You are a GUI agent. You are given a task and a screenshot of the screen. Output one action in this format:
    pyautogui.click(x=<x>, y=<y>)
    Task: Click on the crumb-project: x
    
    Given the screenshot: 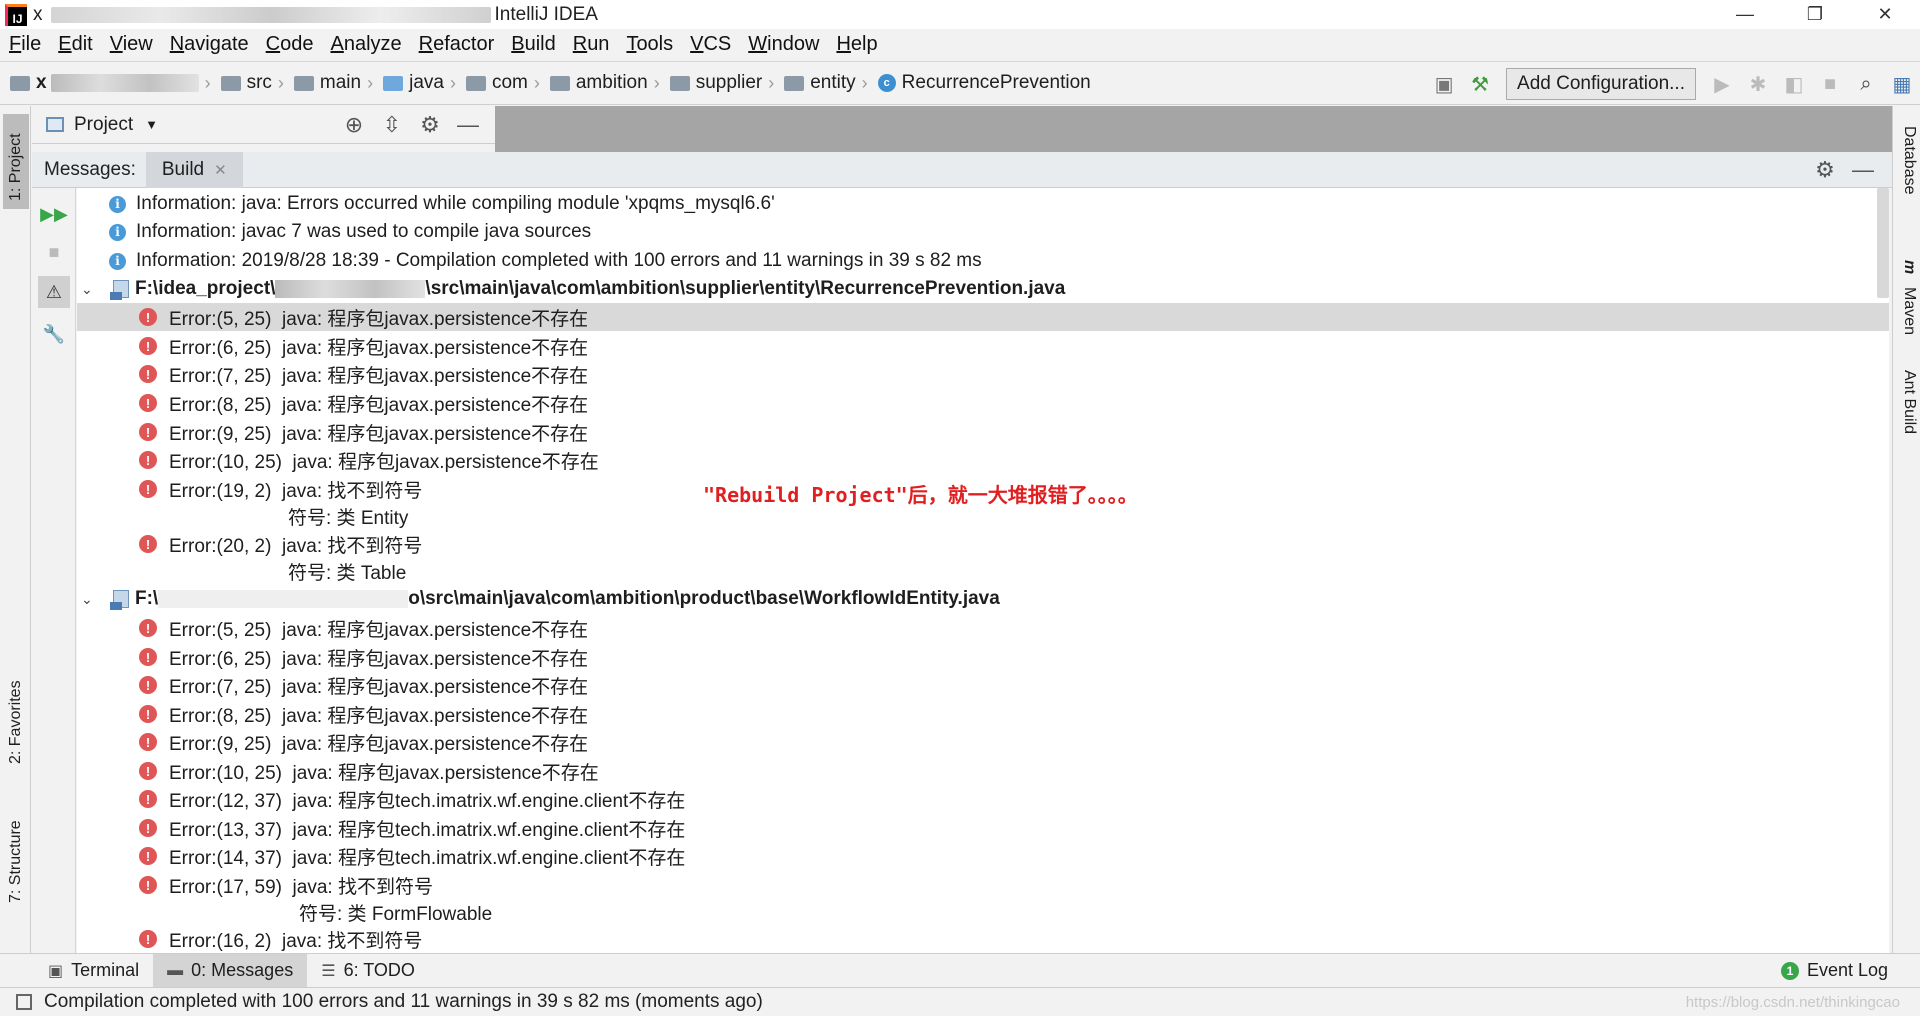 What is the action you would take?
    pyautogui.click(x=104, y=83)
    